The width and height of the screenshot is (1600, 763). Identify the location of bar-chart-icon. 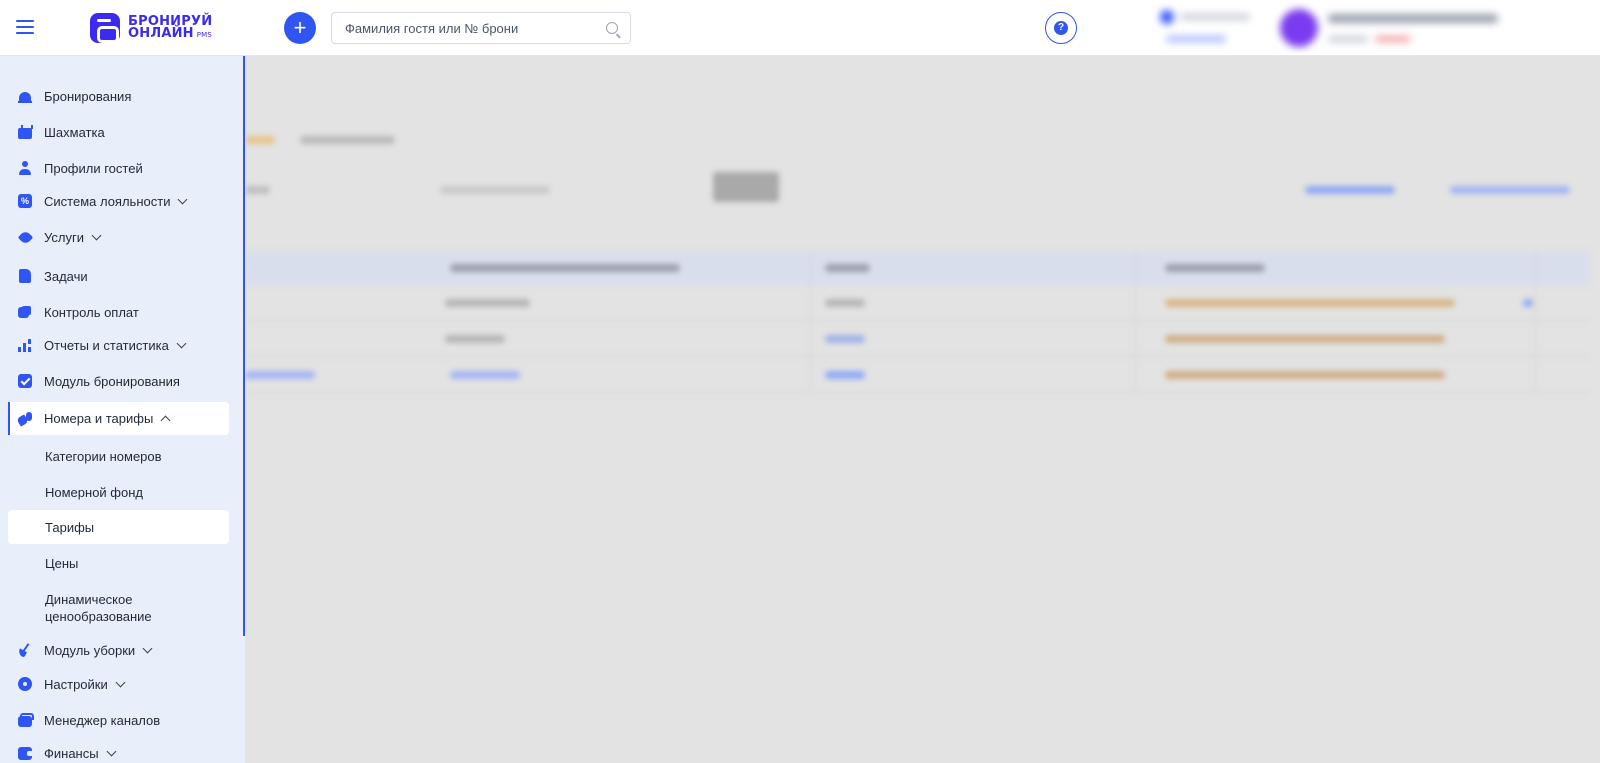
(25, 345).